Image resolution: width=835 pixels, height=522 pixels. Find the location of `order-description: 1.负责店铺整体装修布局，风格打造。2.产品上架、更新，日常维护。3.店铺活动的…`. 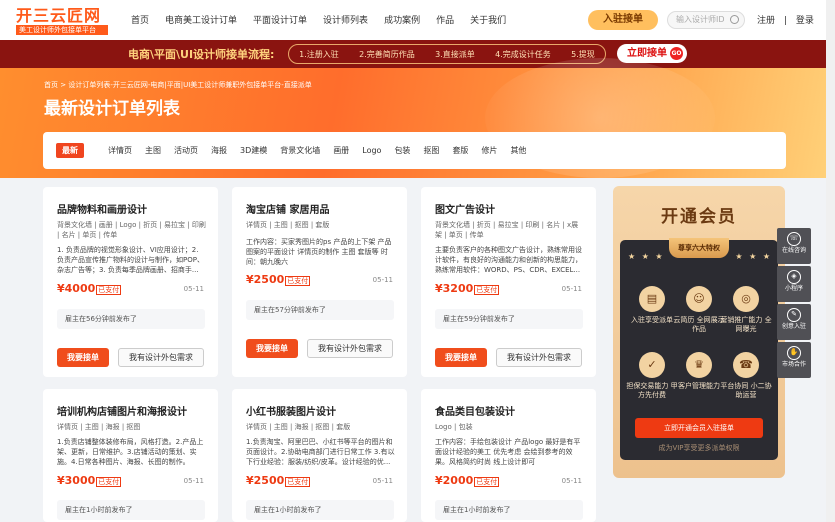

order-description: 1.负责店铺整体装修布局，风格打造。2.产品上架、更新，日常维护。3.店铺活动的… is located at coordinates (130, 452).